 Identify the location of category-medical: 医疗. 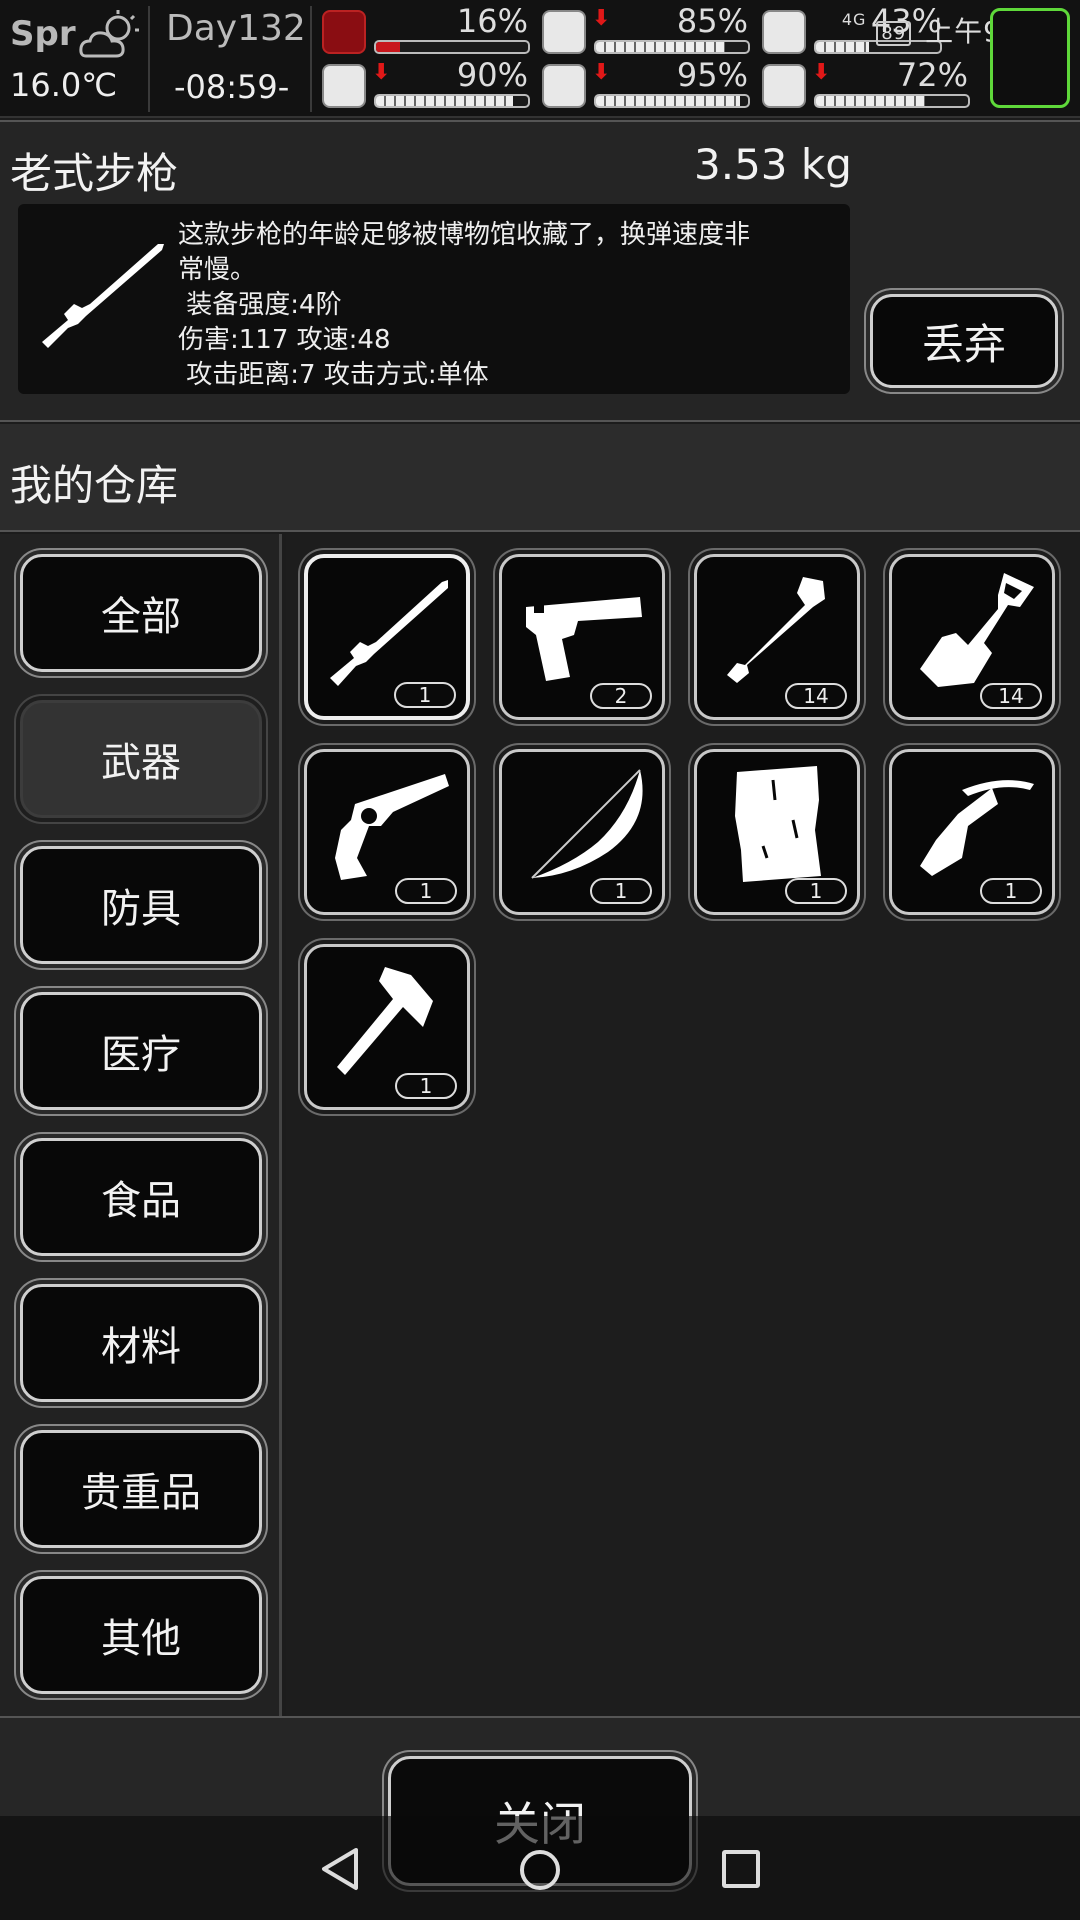
(141, 1051).